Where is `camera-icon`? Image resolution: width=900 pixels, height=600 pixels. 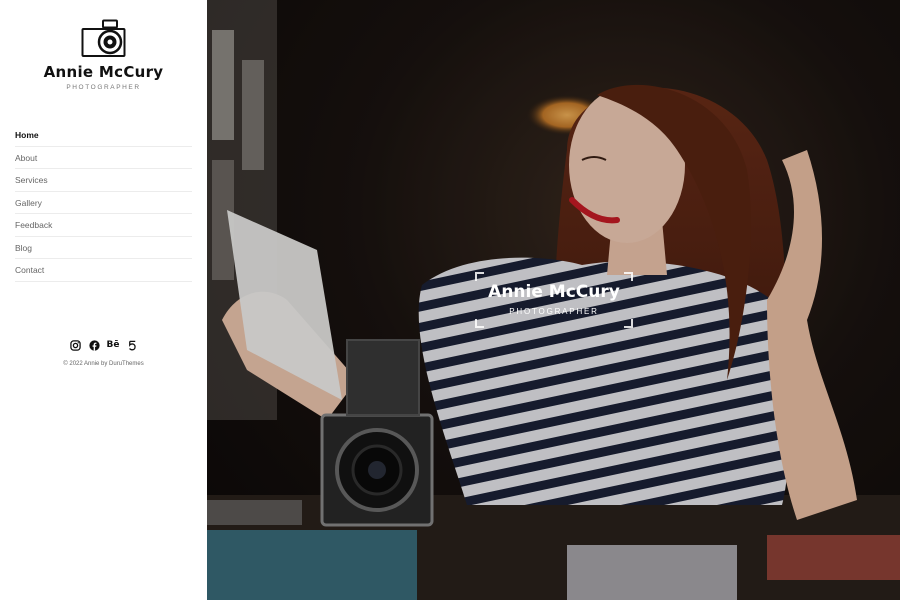 camera-icon is located at coordinates (103, 38).